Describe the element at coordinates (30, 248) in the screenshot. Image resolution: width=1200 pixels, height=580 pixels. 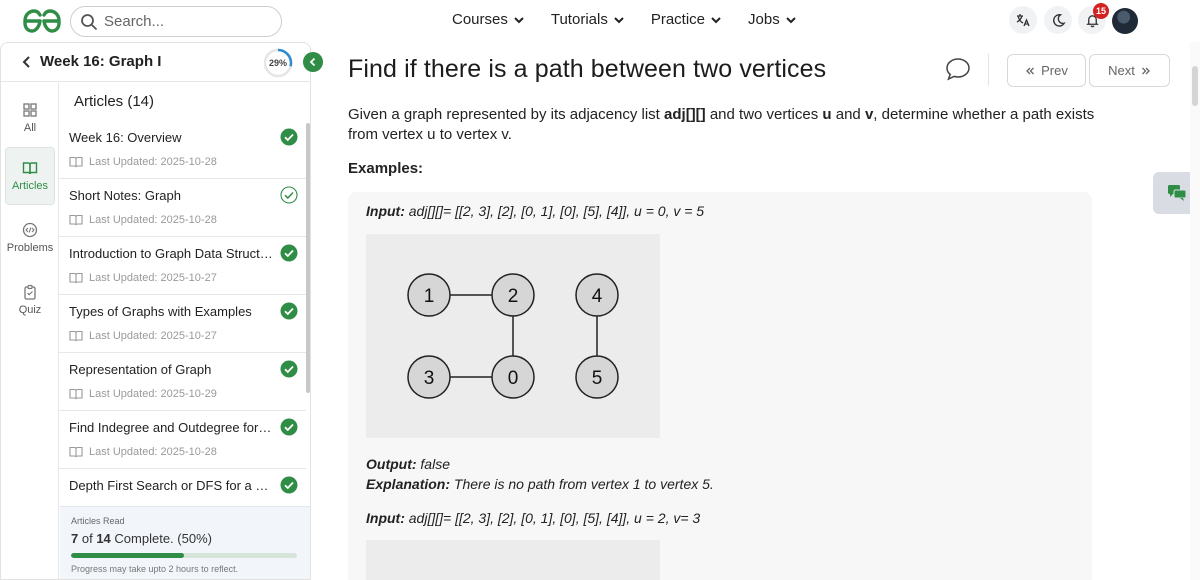
I see `rail-label-problems: Problems` at that location.